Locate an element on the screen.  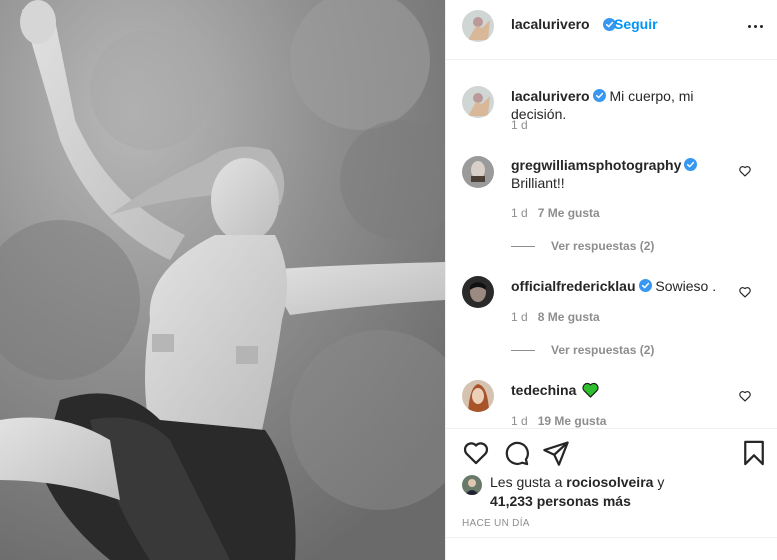
comment-item: gregwilliamsphotography Brilliant!! is located at coordinates (631, 174).